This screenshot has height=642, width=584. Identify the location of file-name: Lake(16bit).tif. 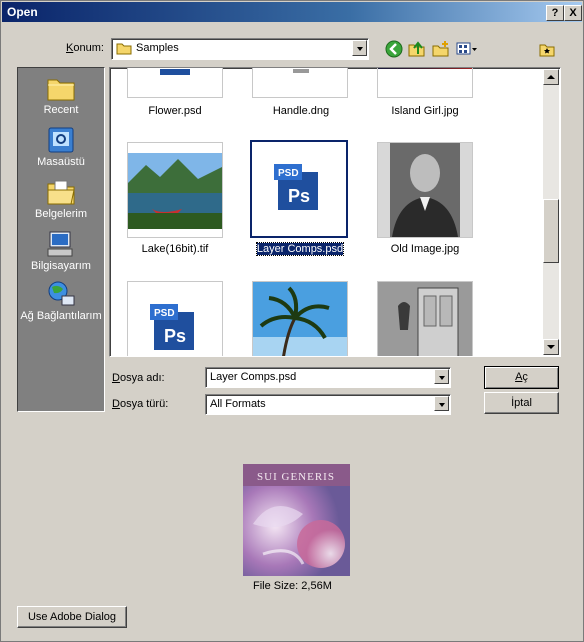
(175, 249).